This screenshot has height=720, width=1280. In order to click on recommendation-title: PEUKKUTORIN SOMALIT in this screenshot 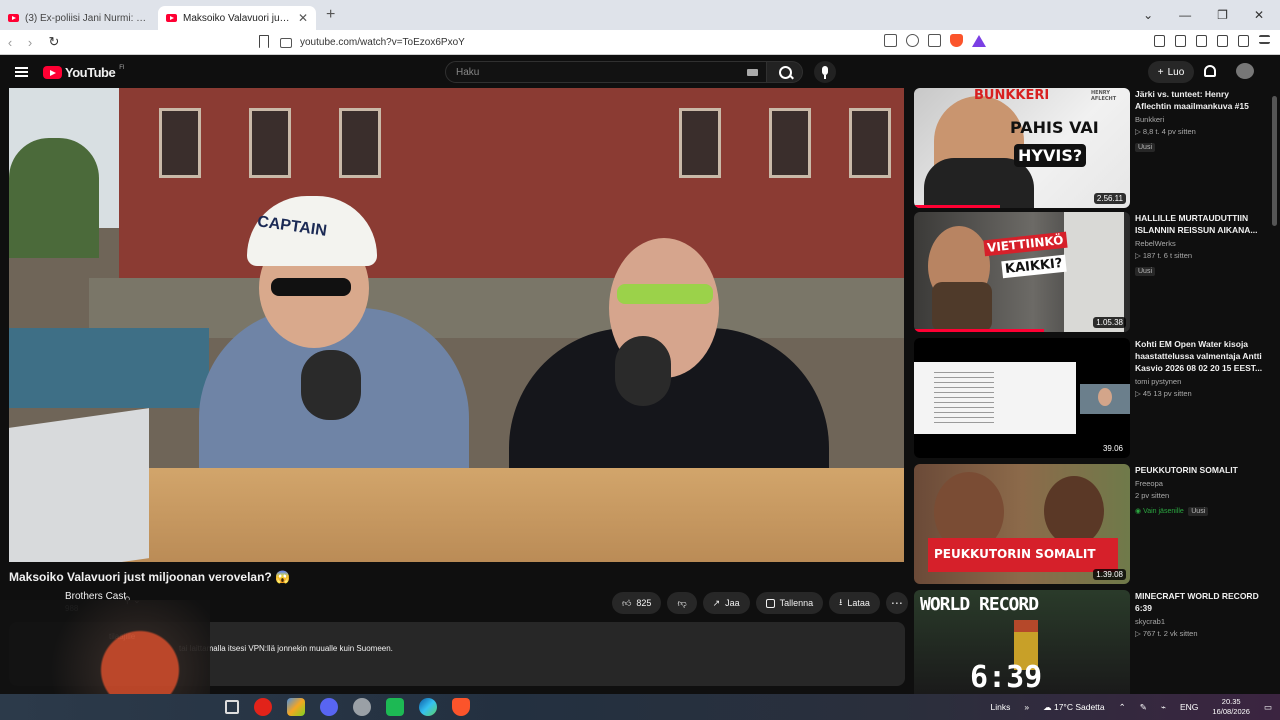, I will do `click(1199, 470)`.